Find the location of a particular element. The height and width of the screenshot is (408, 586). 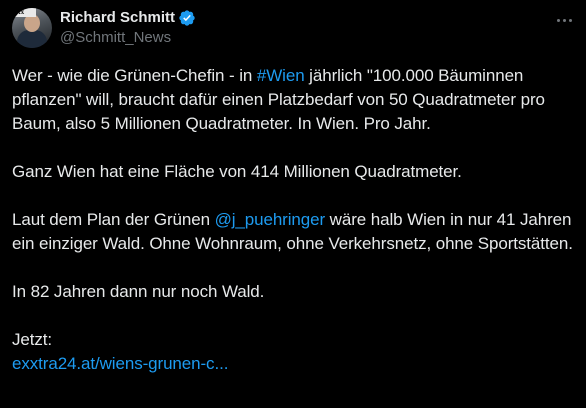

hashtag-link: #Wien is located at coordinates (281, 75).